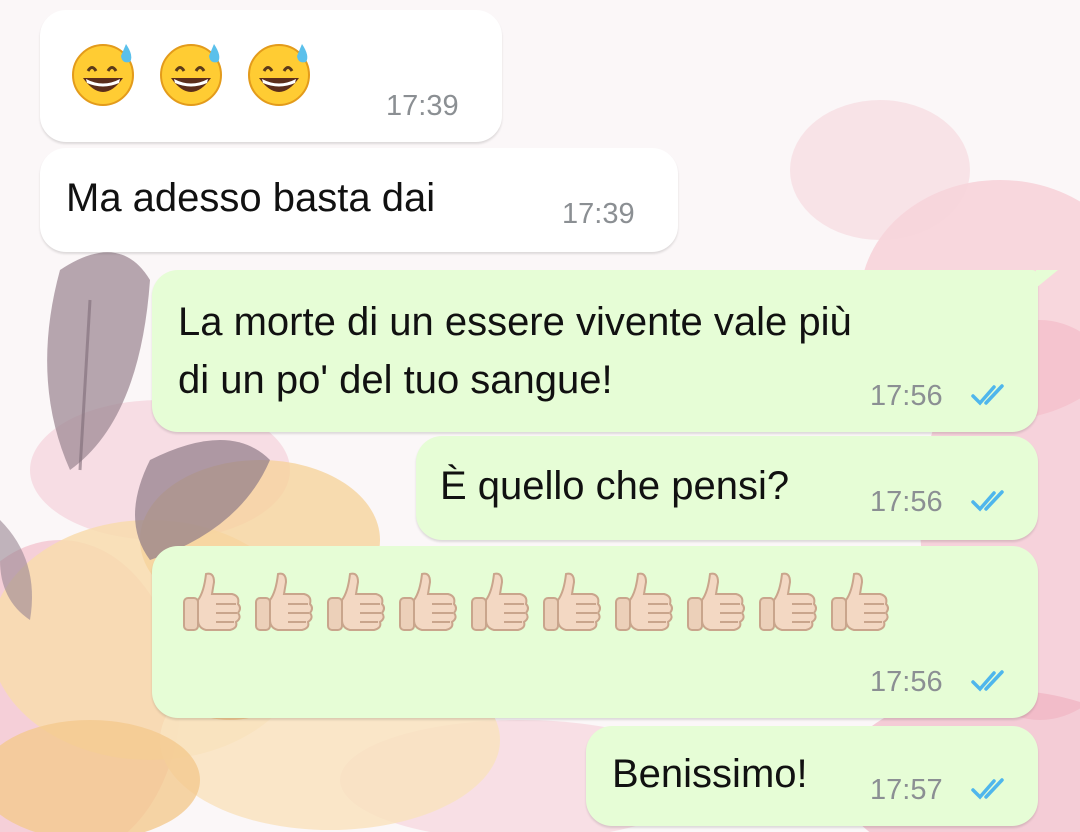  Describe the element at coordinates (812, 776) in the screenshot. I see `outgoing-message-bubble: Benissimo! 17:57` at that location.